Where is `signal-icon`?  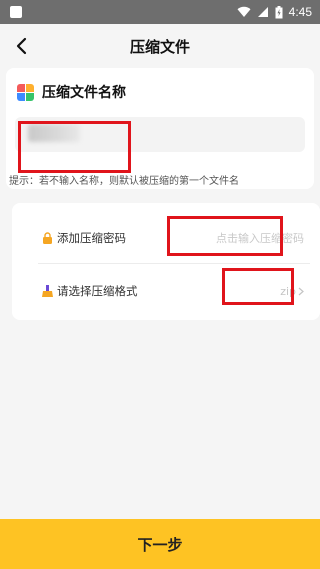
signal-icon is located at coordinates (262, 12).